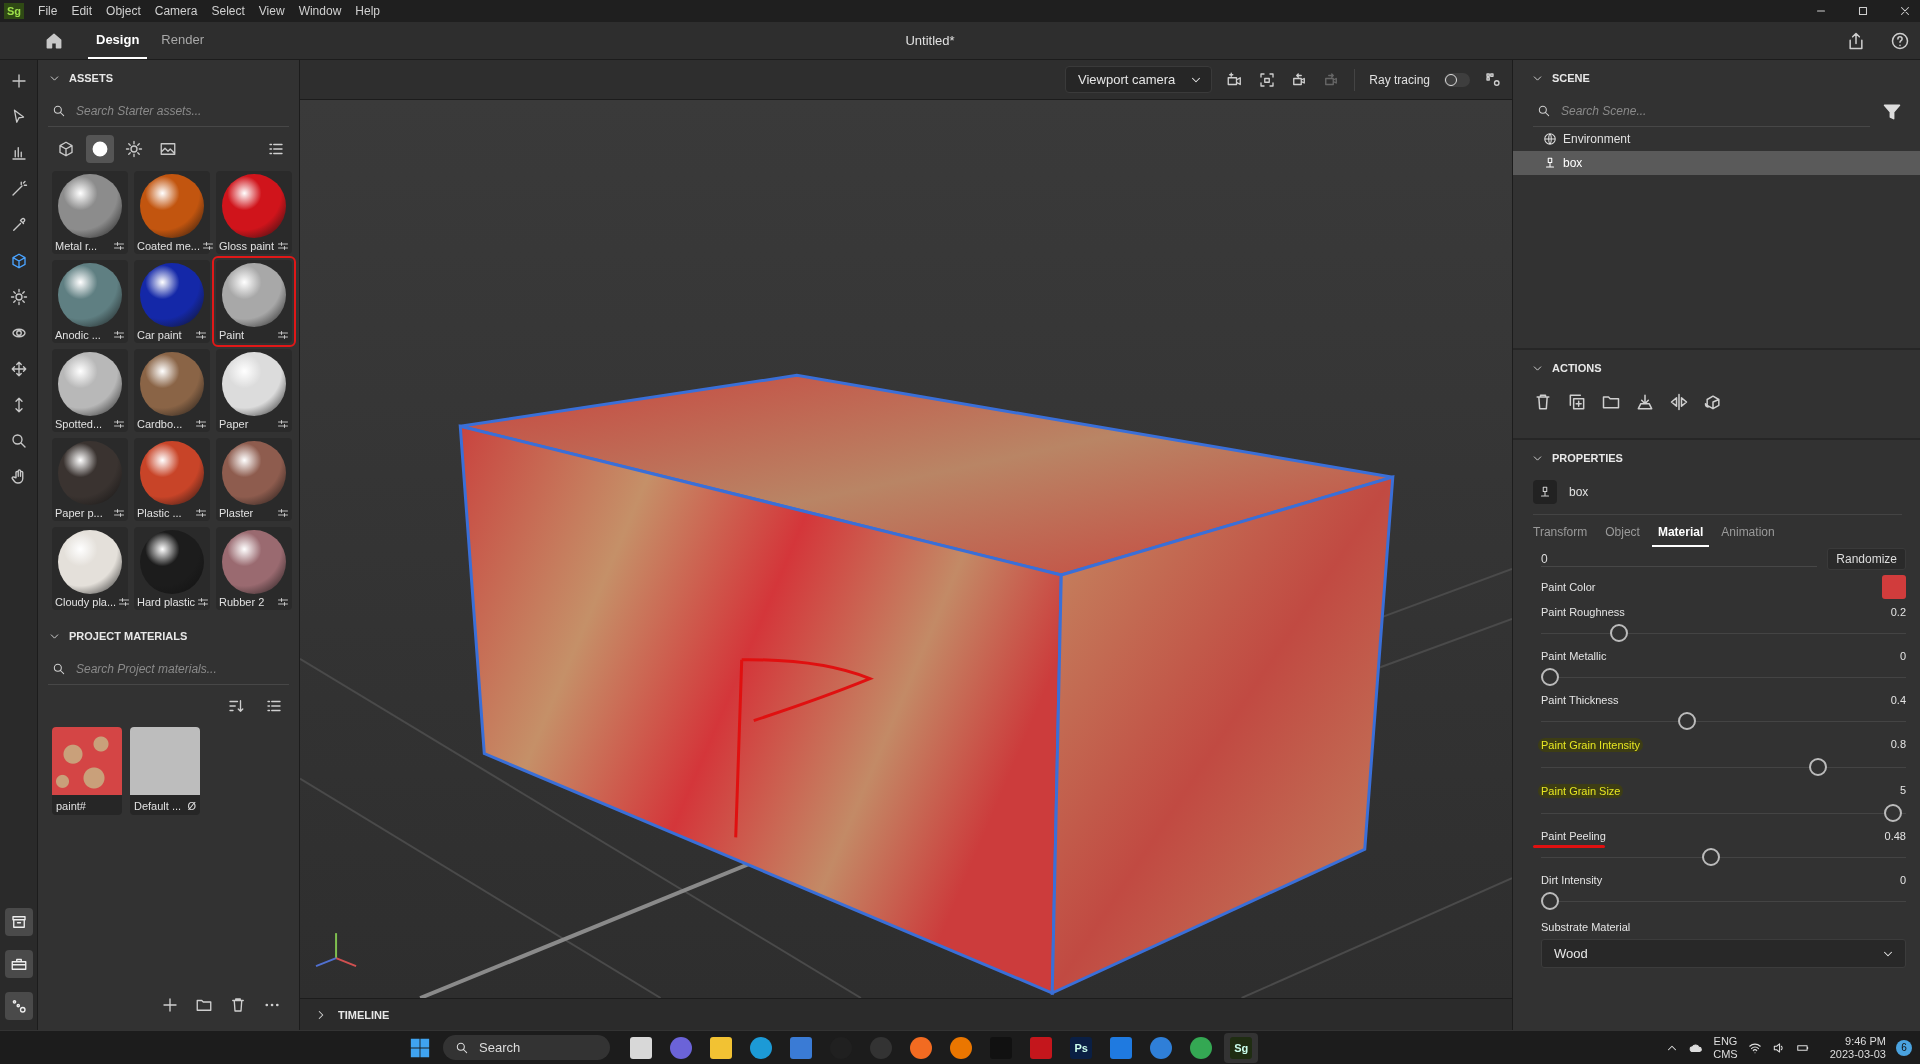  I want to click on maximize-icon, so click(1863, 11).